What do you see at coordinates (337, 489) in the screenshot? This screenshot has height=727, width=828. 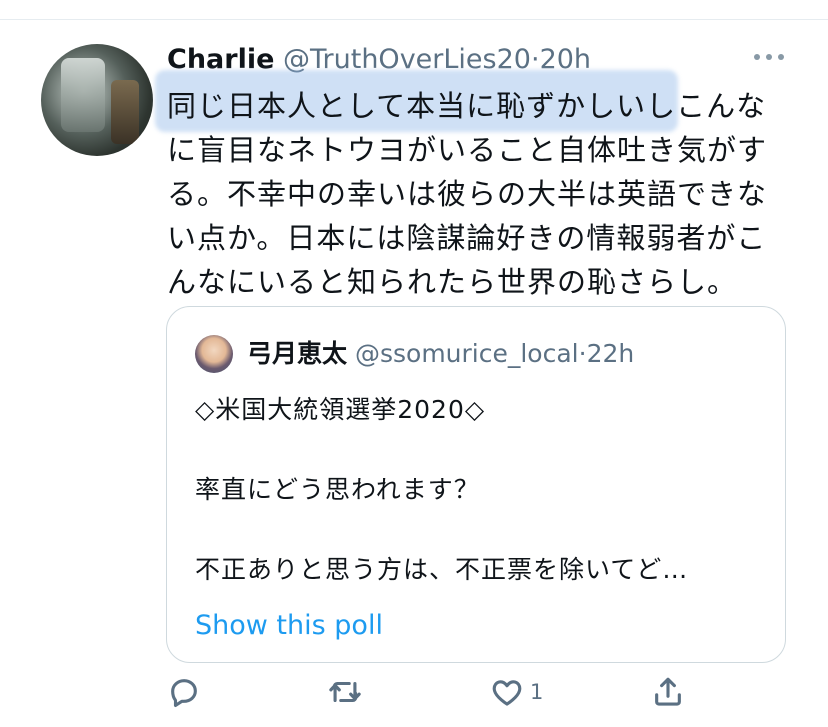 I see `quoted-text-line: 率直にどう思われます？` at bounding box center [337, 489].